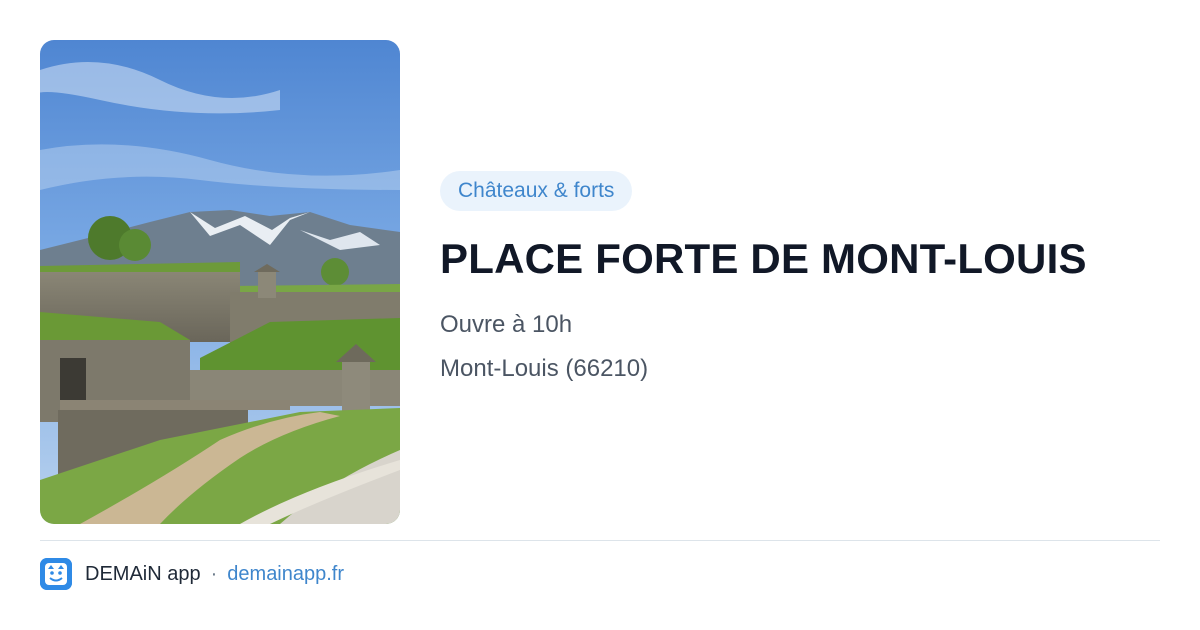 The width and height of the screenshot is (1200, 630). What do you see at coordinates (56, 574) in the screenshot?
I see `app-logo-icon` at bounding box center [56, 574].